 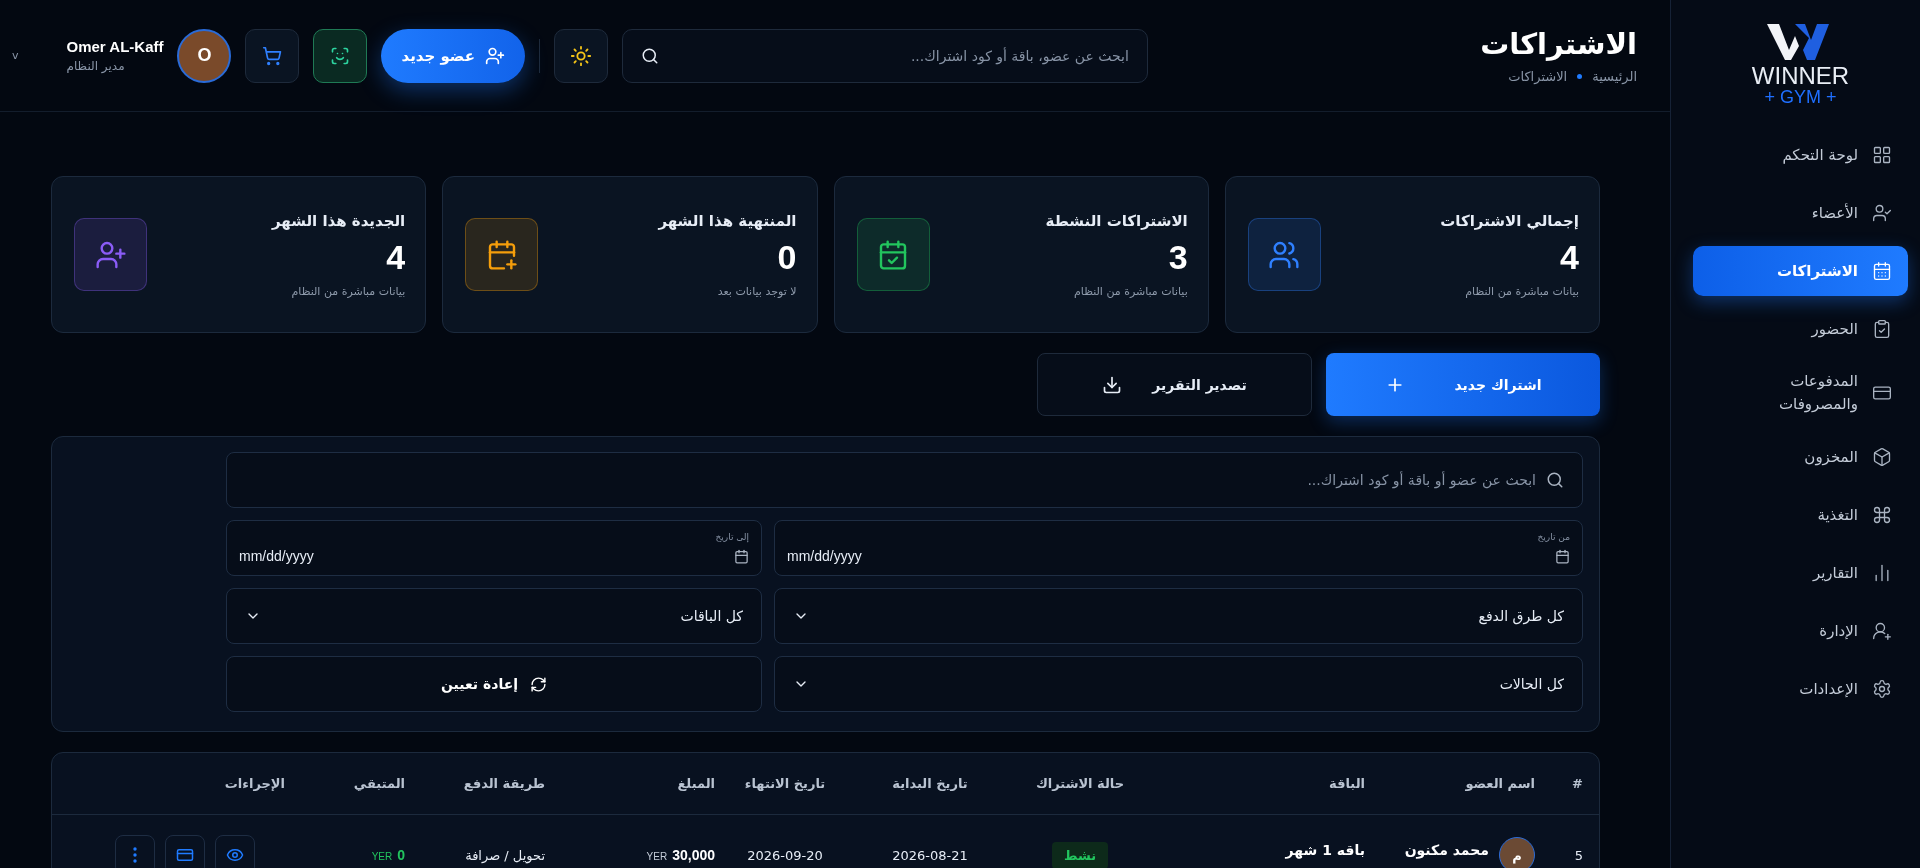 What do you see at coordinates (786, 257) in the screenshot?
I see `stat-value: 0` at bounding box center [786, 257].